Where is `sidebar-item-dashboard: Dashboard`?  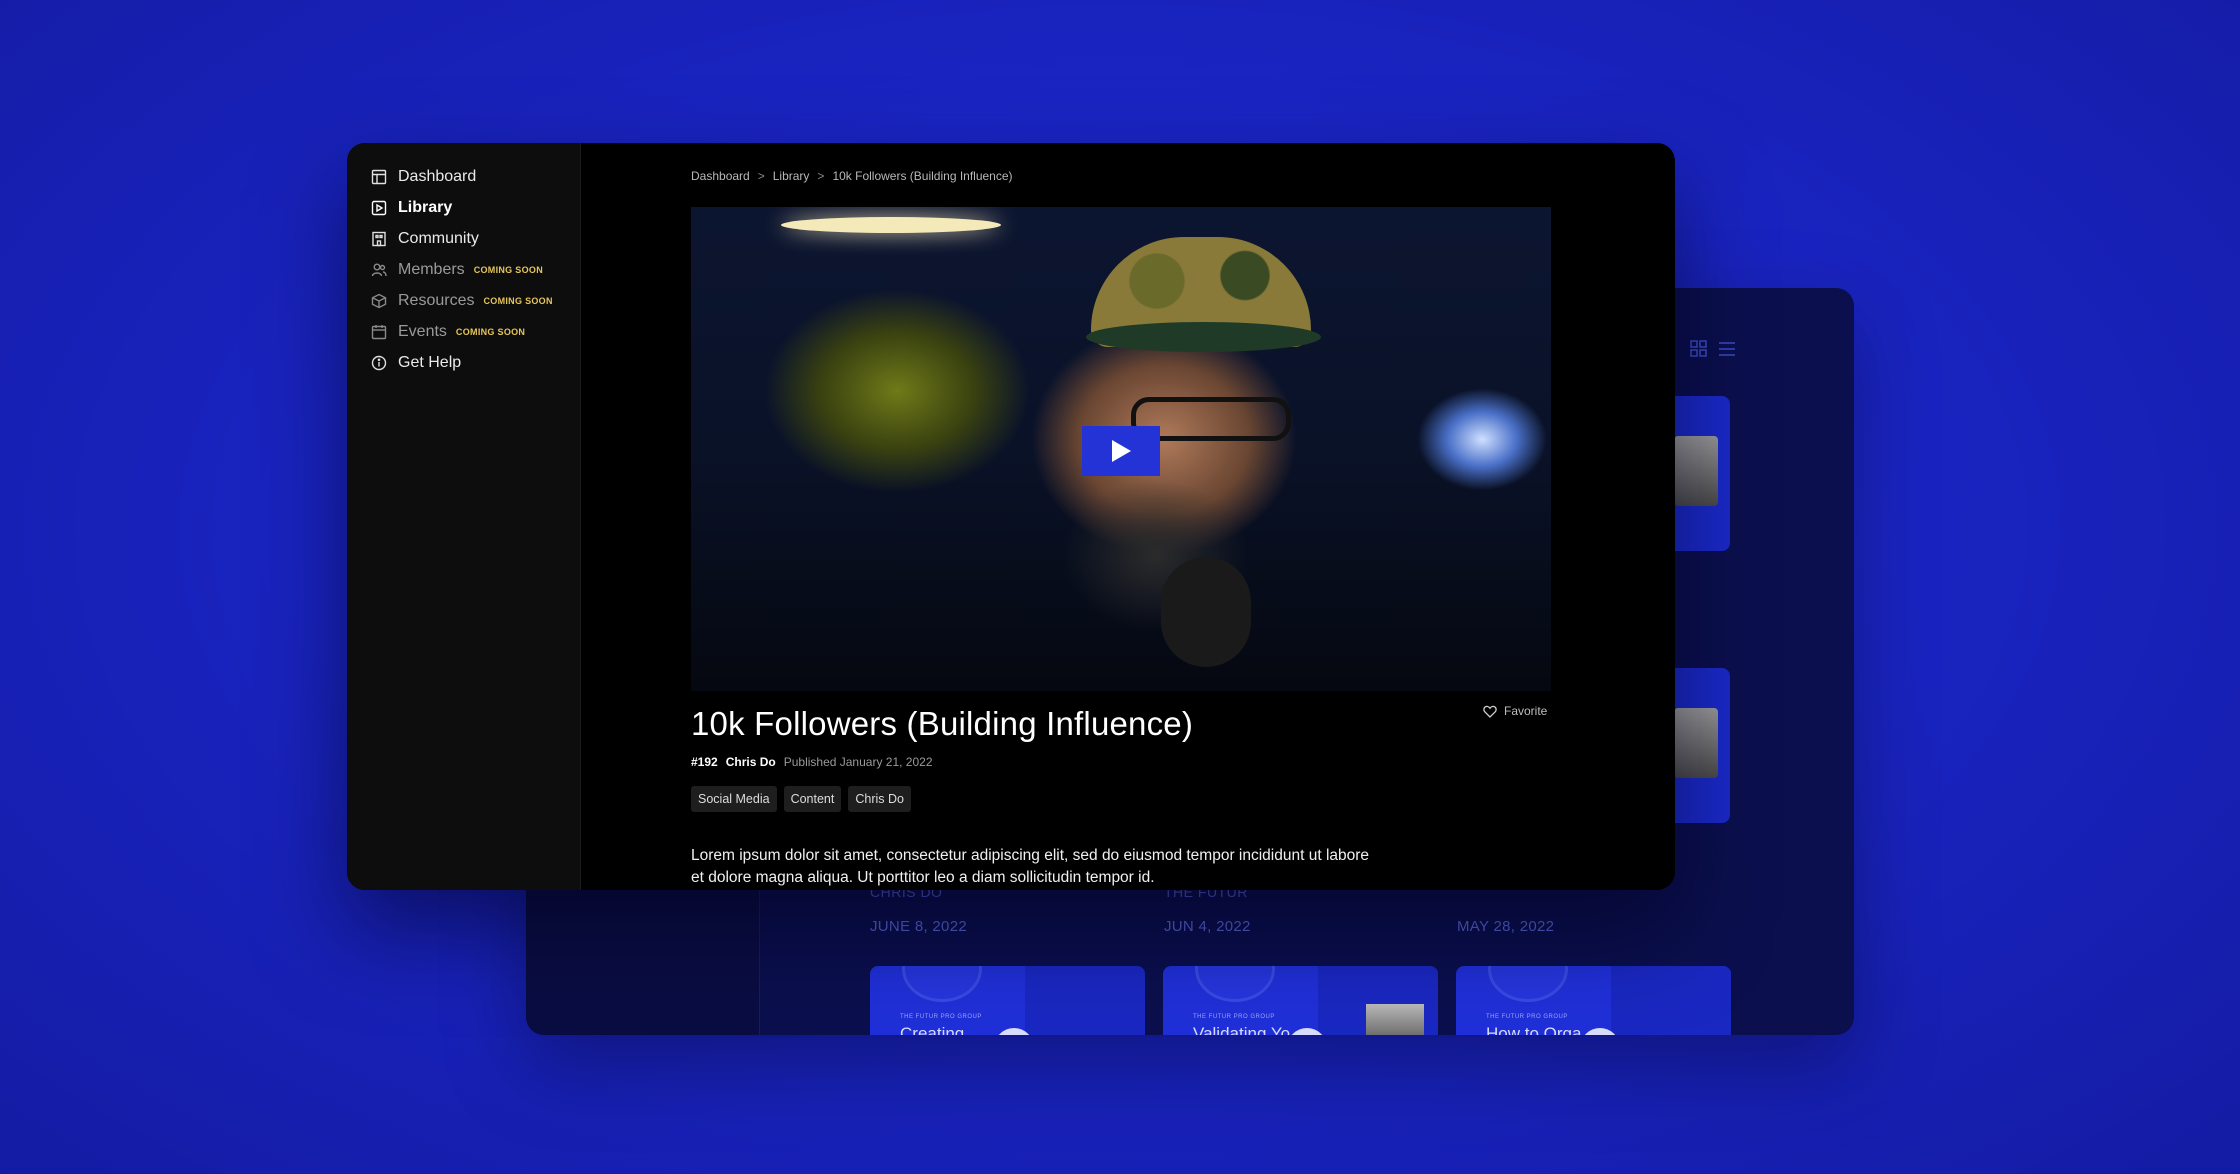 sidebar-item-dashboard: Dashboard is located at coordinates (423, 177).